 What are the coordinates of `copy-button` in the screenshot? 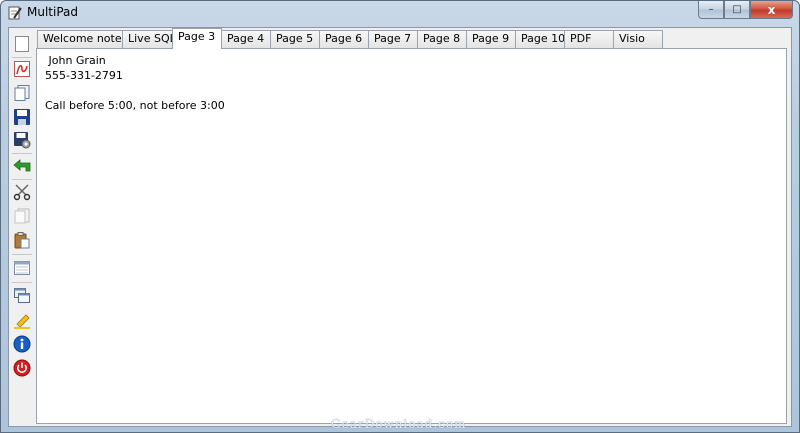 It's located at (22, 216).